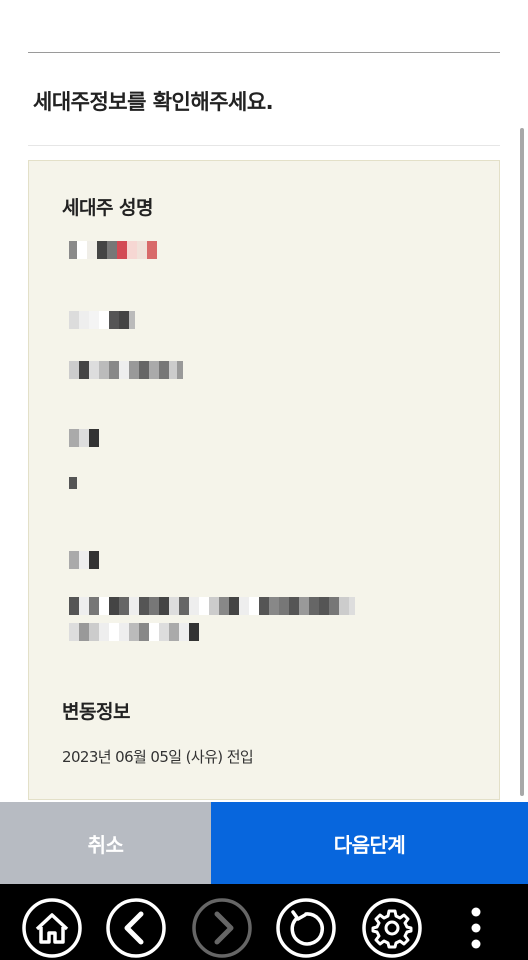 This screenshot has width=528, height=960. I want to click on top-divider, so click(264, 52).